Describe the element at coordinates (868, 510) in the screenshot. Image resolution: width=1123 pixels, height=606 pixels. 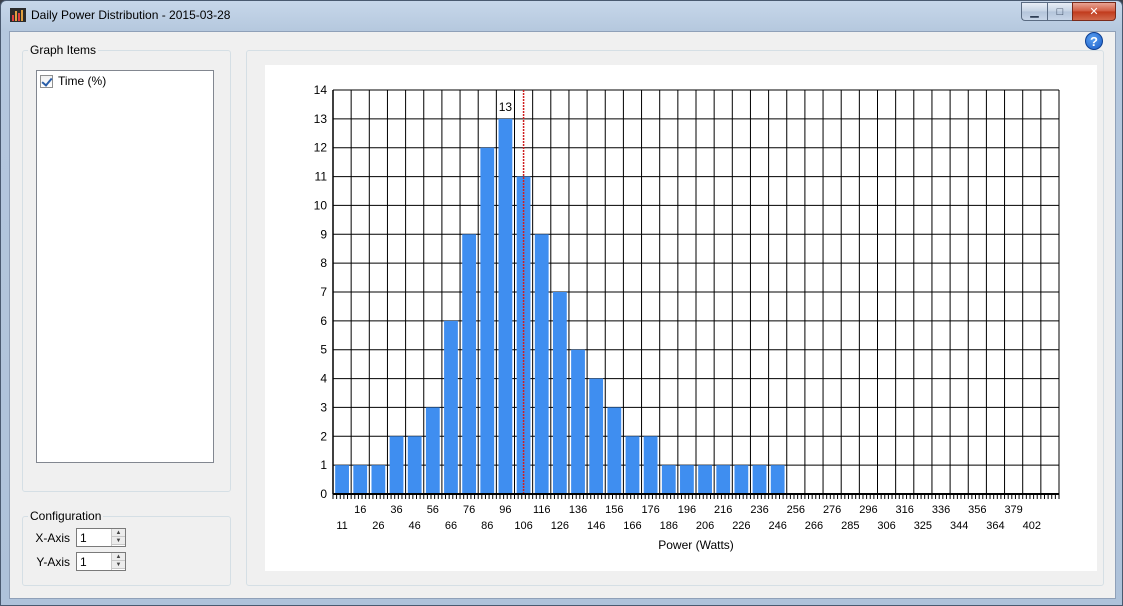
I see `x-tick-label-top: 296` at that location.